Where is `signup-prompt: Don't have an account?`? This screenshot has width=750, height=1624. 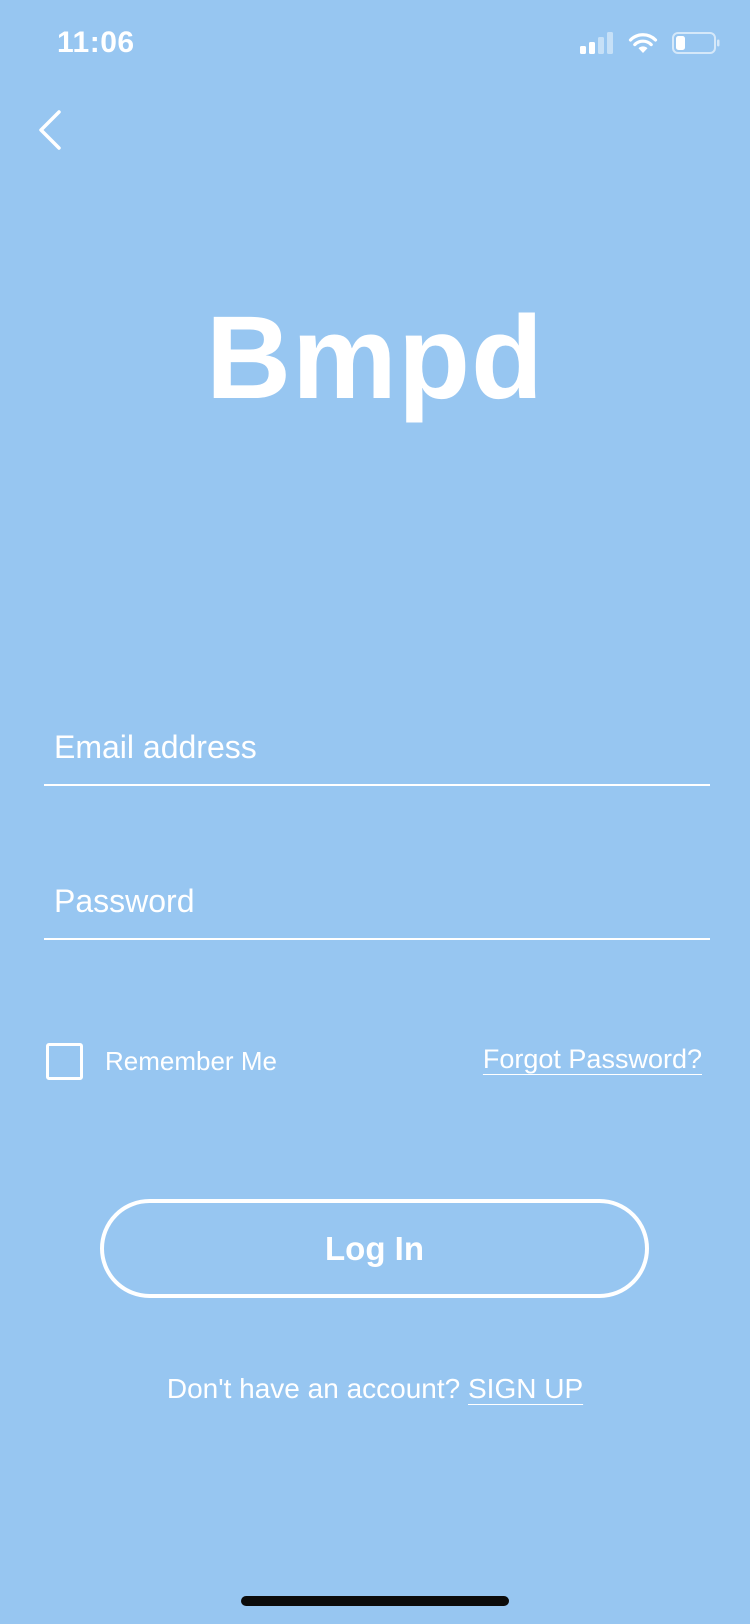 signup-prompt: Don't have an account? is located at coordinates (317, 1388).